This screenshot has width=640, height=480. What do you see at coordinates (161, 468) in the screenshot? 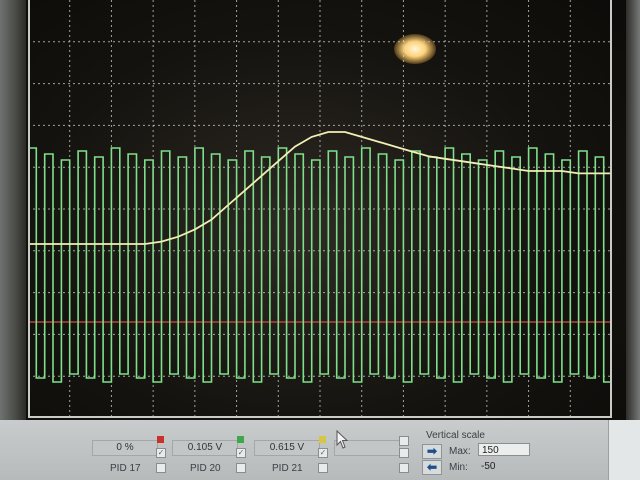
I see `channel1-extra-checkbox` at bounding box center [161, 468].